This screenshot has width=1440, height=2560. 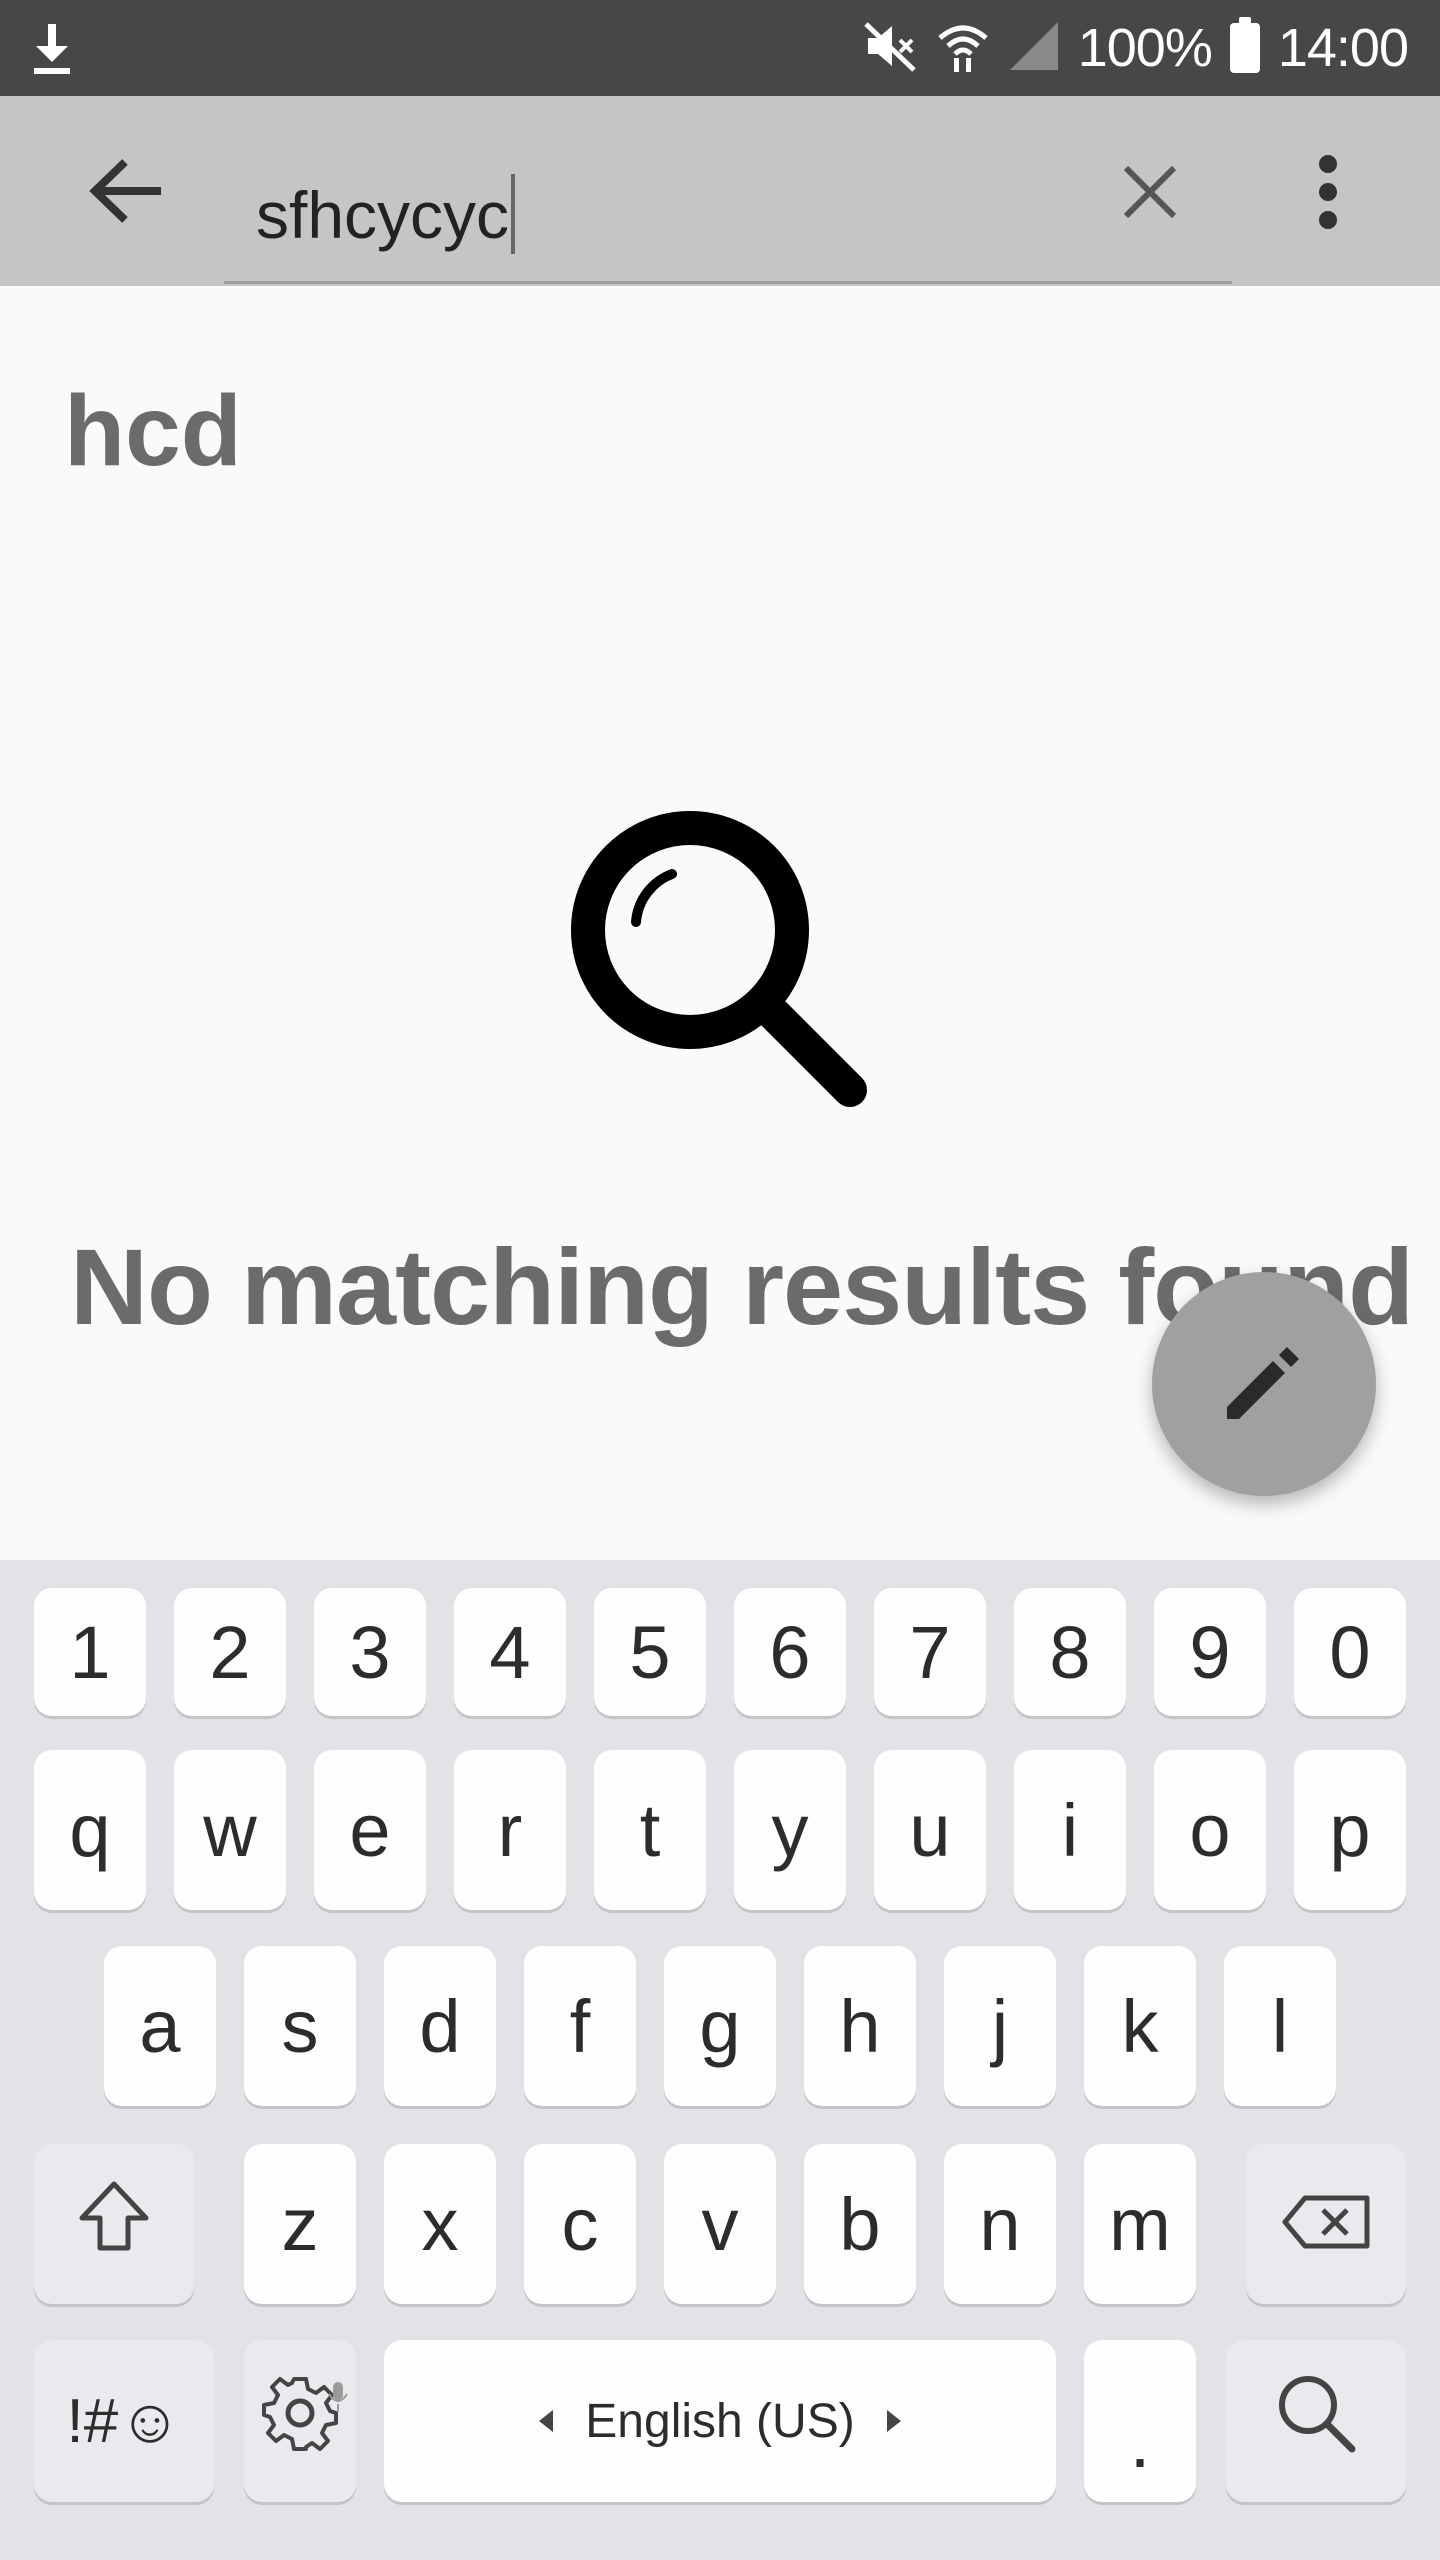 What do you see at coordinates (510, 1652) in the screenshot?
I see `key-4: 4` at bounding box center [510, 1652].